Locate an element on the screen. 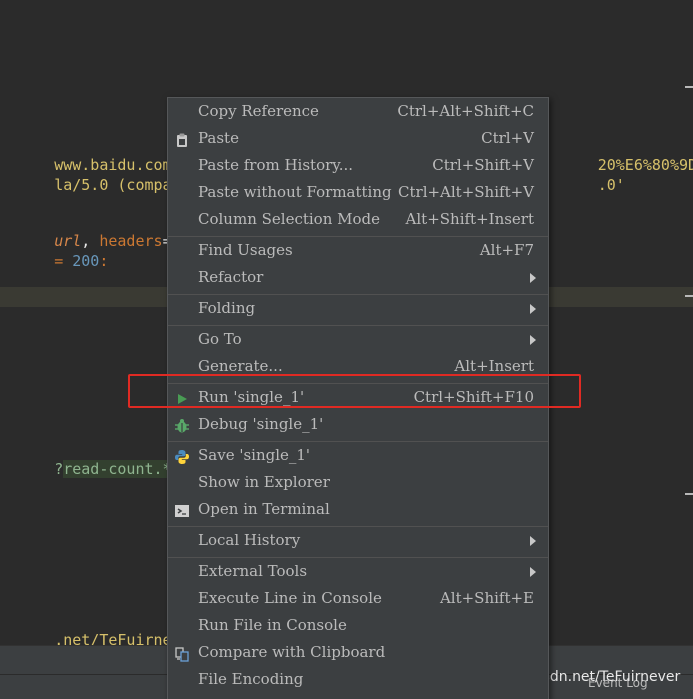 The height and width of the screenshot is (699, 693). compare-icon is located at coordinates (182, 653).